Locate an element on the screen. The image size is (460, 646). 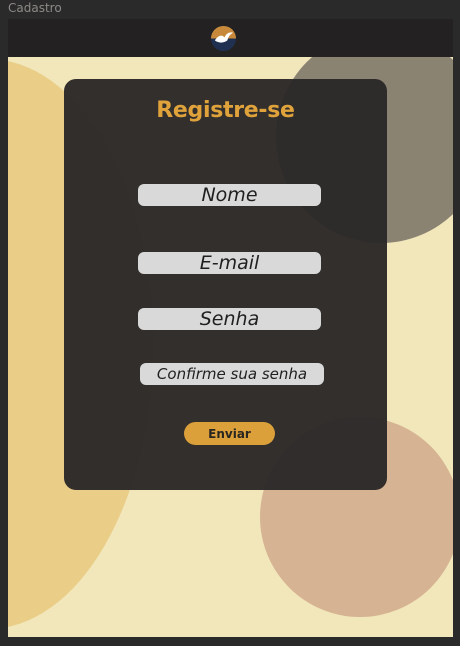
form-title: Registre-se is located at coordinates (225, 110).